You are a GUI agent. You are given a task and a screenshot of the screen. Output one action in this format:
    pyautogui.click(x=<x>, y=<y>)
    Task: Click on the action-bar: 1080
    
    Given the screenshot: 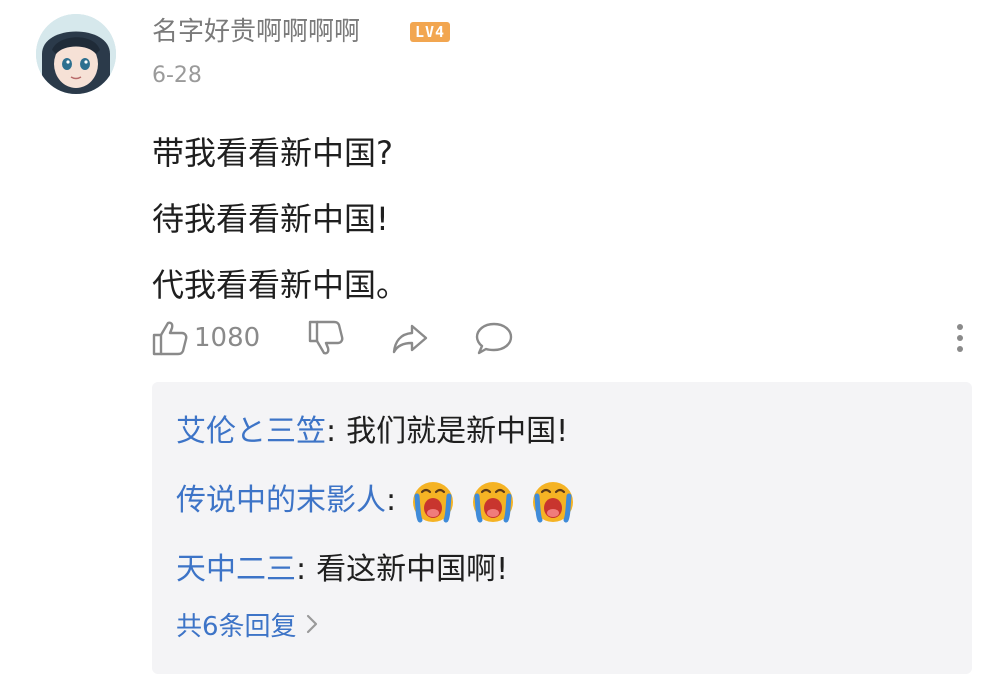 What is the action you would take?
    pyautogui.click(x=565, y=338)
    